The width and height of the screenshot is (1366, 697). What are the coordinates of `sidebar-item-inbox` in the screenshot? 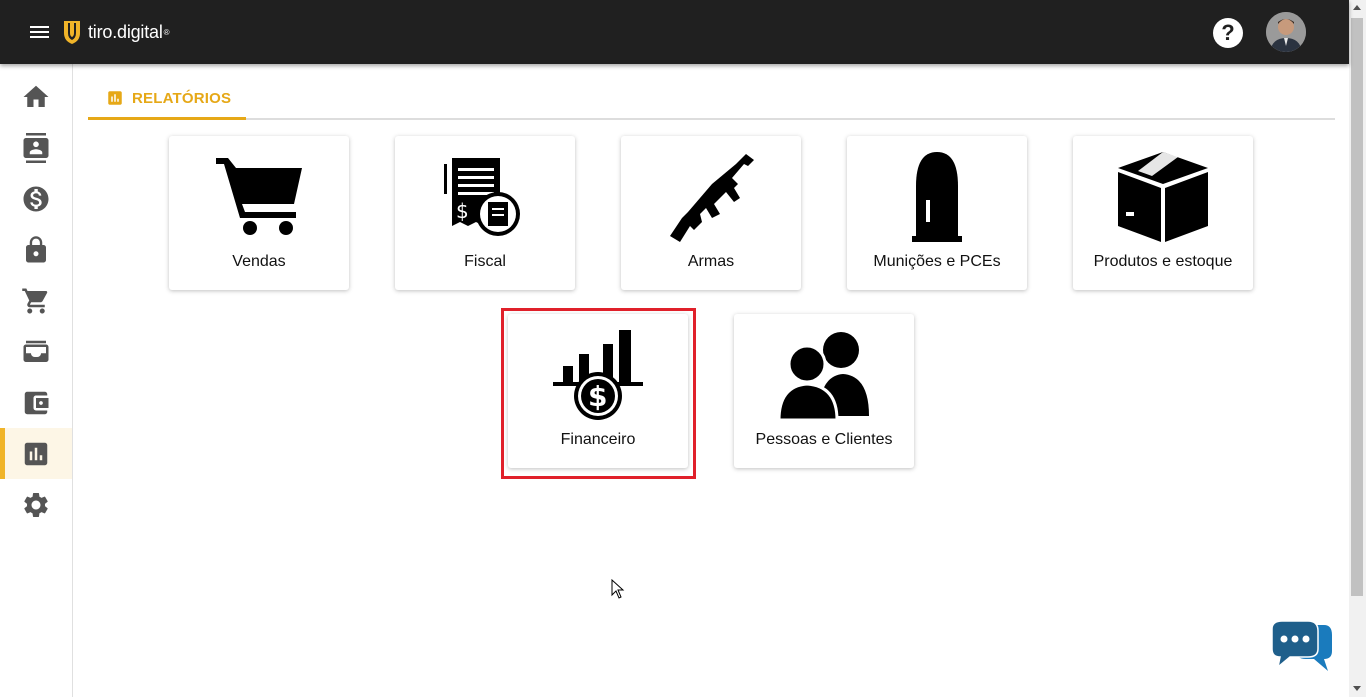 It's located at (36, 351).